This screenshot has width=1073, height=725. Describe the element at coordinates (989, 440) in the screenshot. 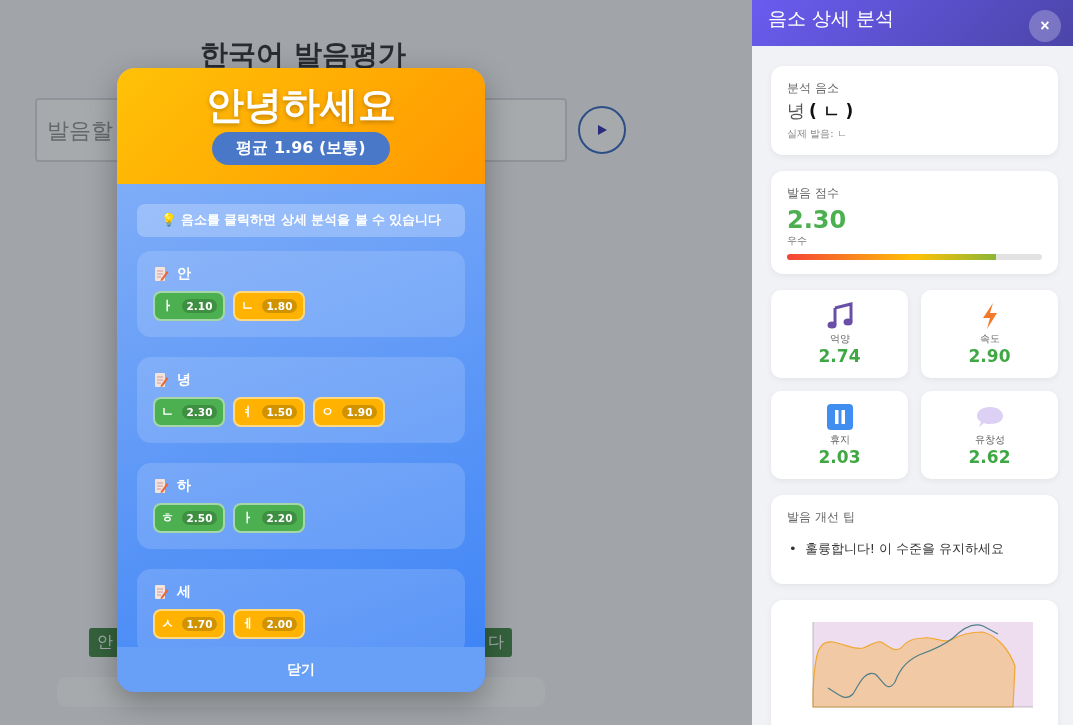

I see `metric-label: 유창성` at that location.